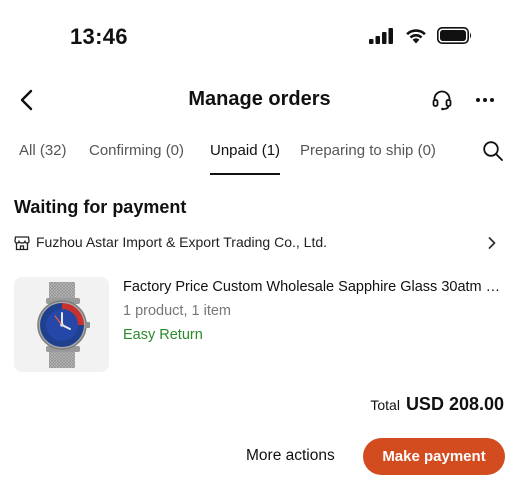  Describe the element at coordinates (473, 154) in the screenshot. I see `tab-scroll-fade` at that location.